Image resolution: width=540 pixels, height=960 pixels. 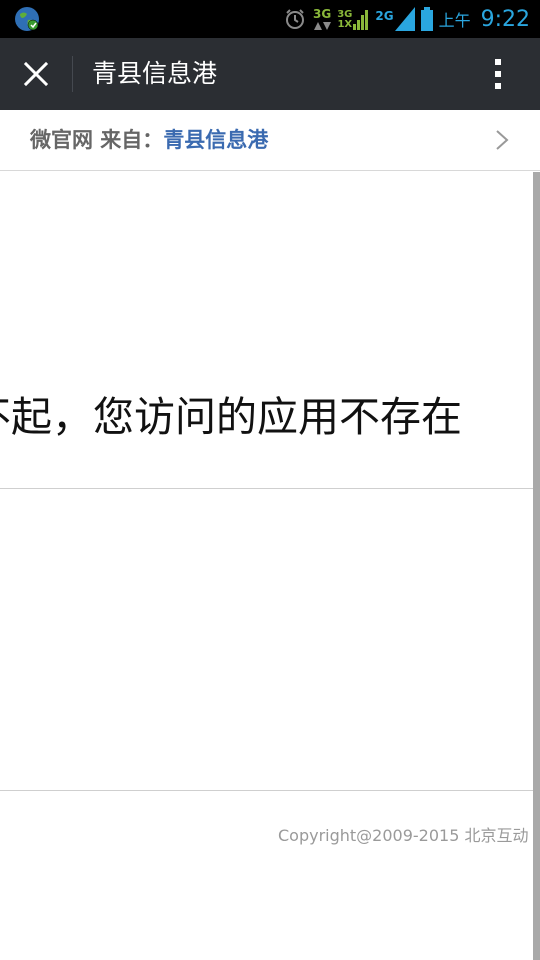 I want to click on source-text: 微官网 来自：青县信息港, so click(x=149, y=140).